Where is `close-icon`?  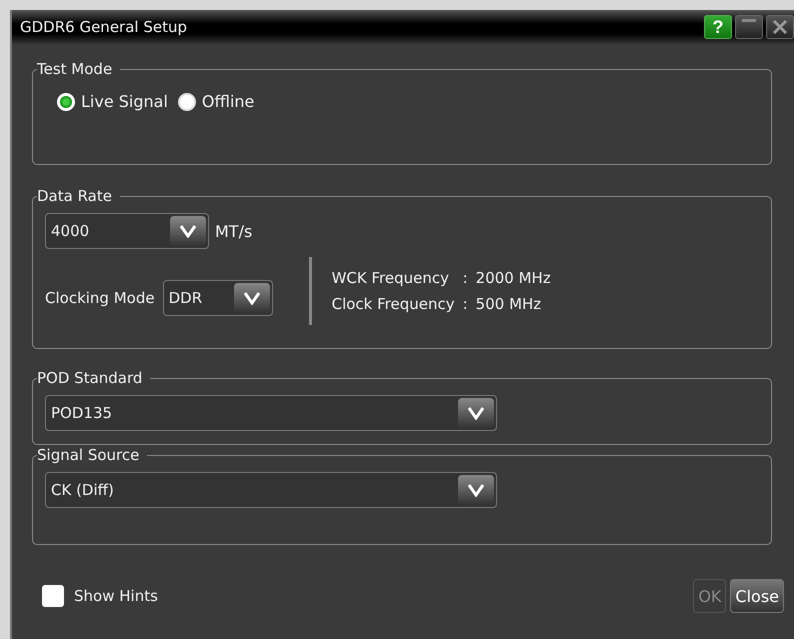 close-icon is located at coordinates (780, 27).